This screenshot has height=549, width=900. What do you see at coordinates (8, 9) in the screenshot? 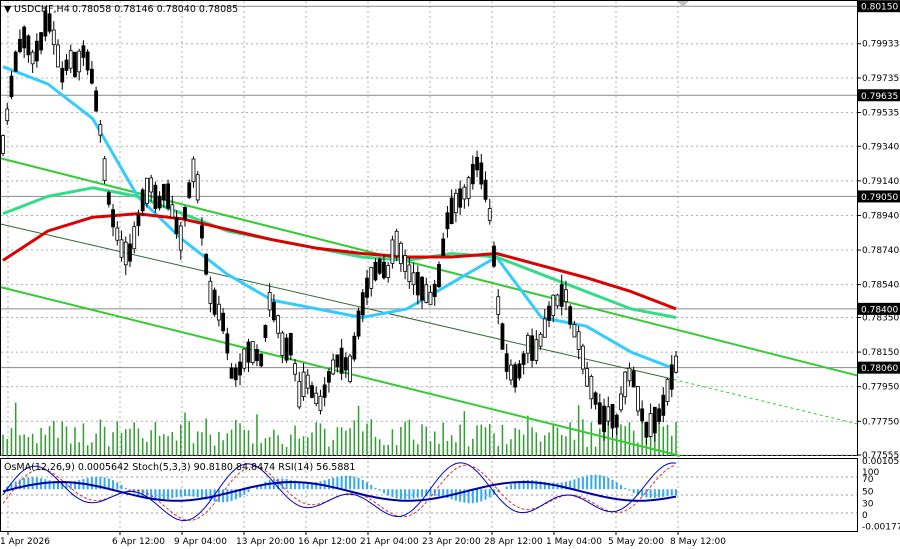
I see `symbol-dropdown-icon: ▼` at bounding box center [8, 9].